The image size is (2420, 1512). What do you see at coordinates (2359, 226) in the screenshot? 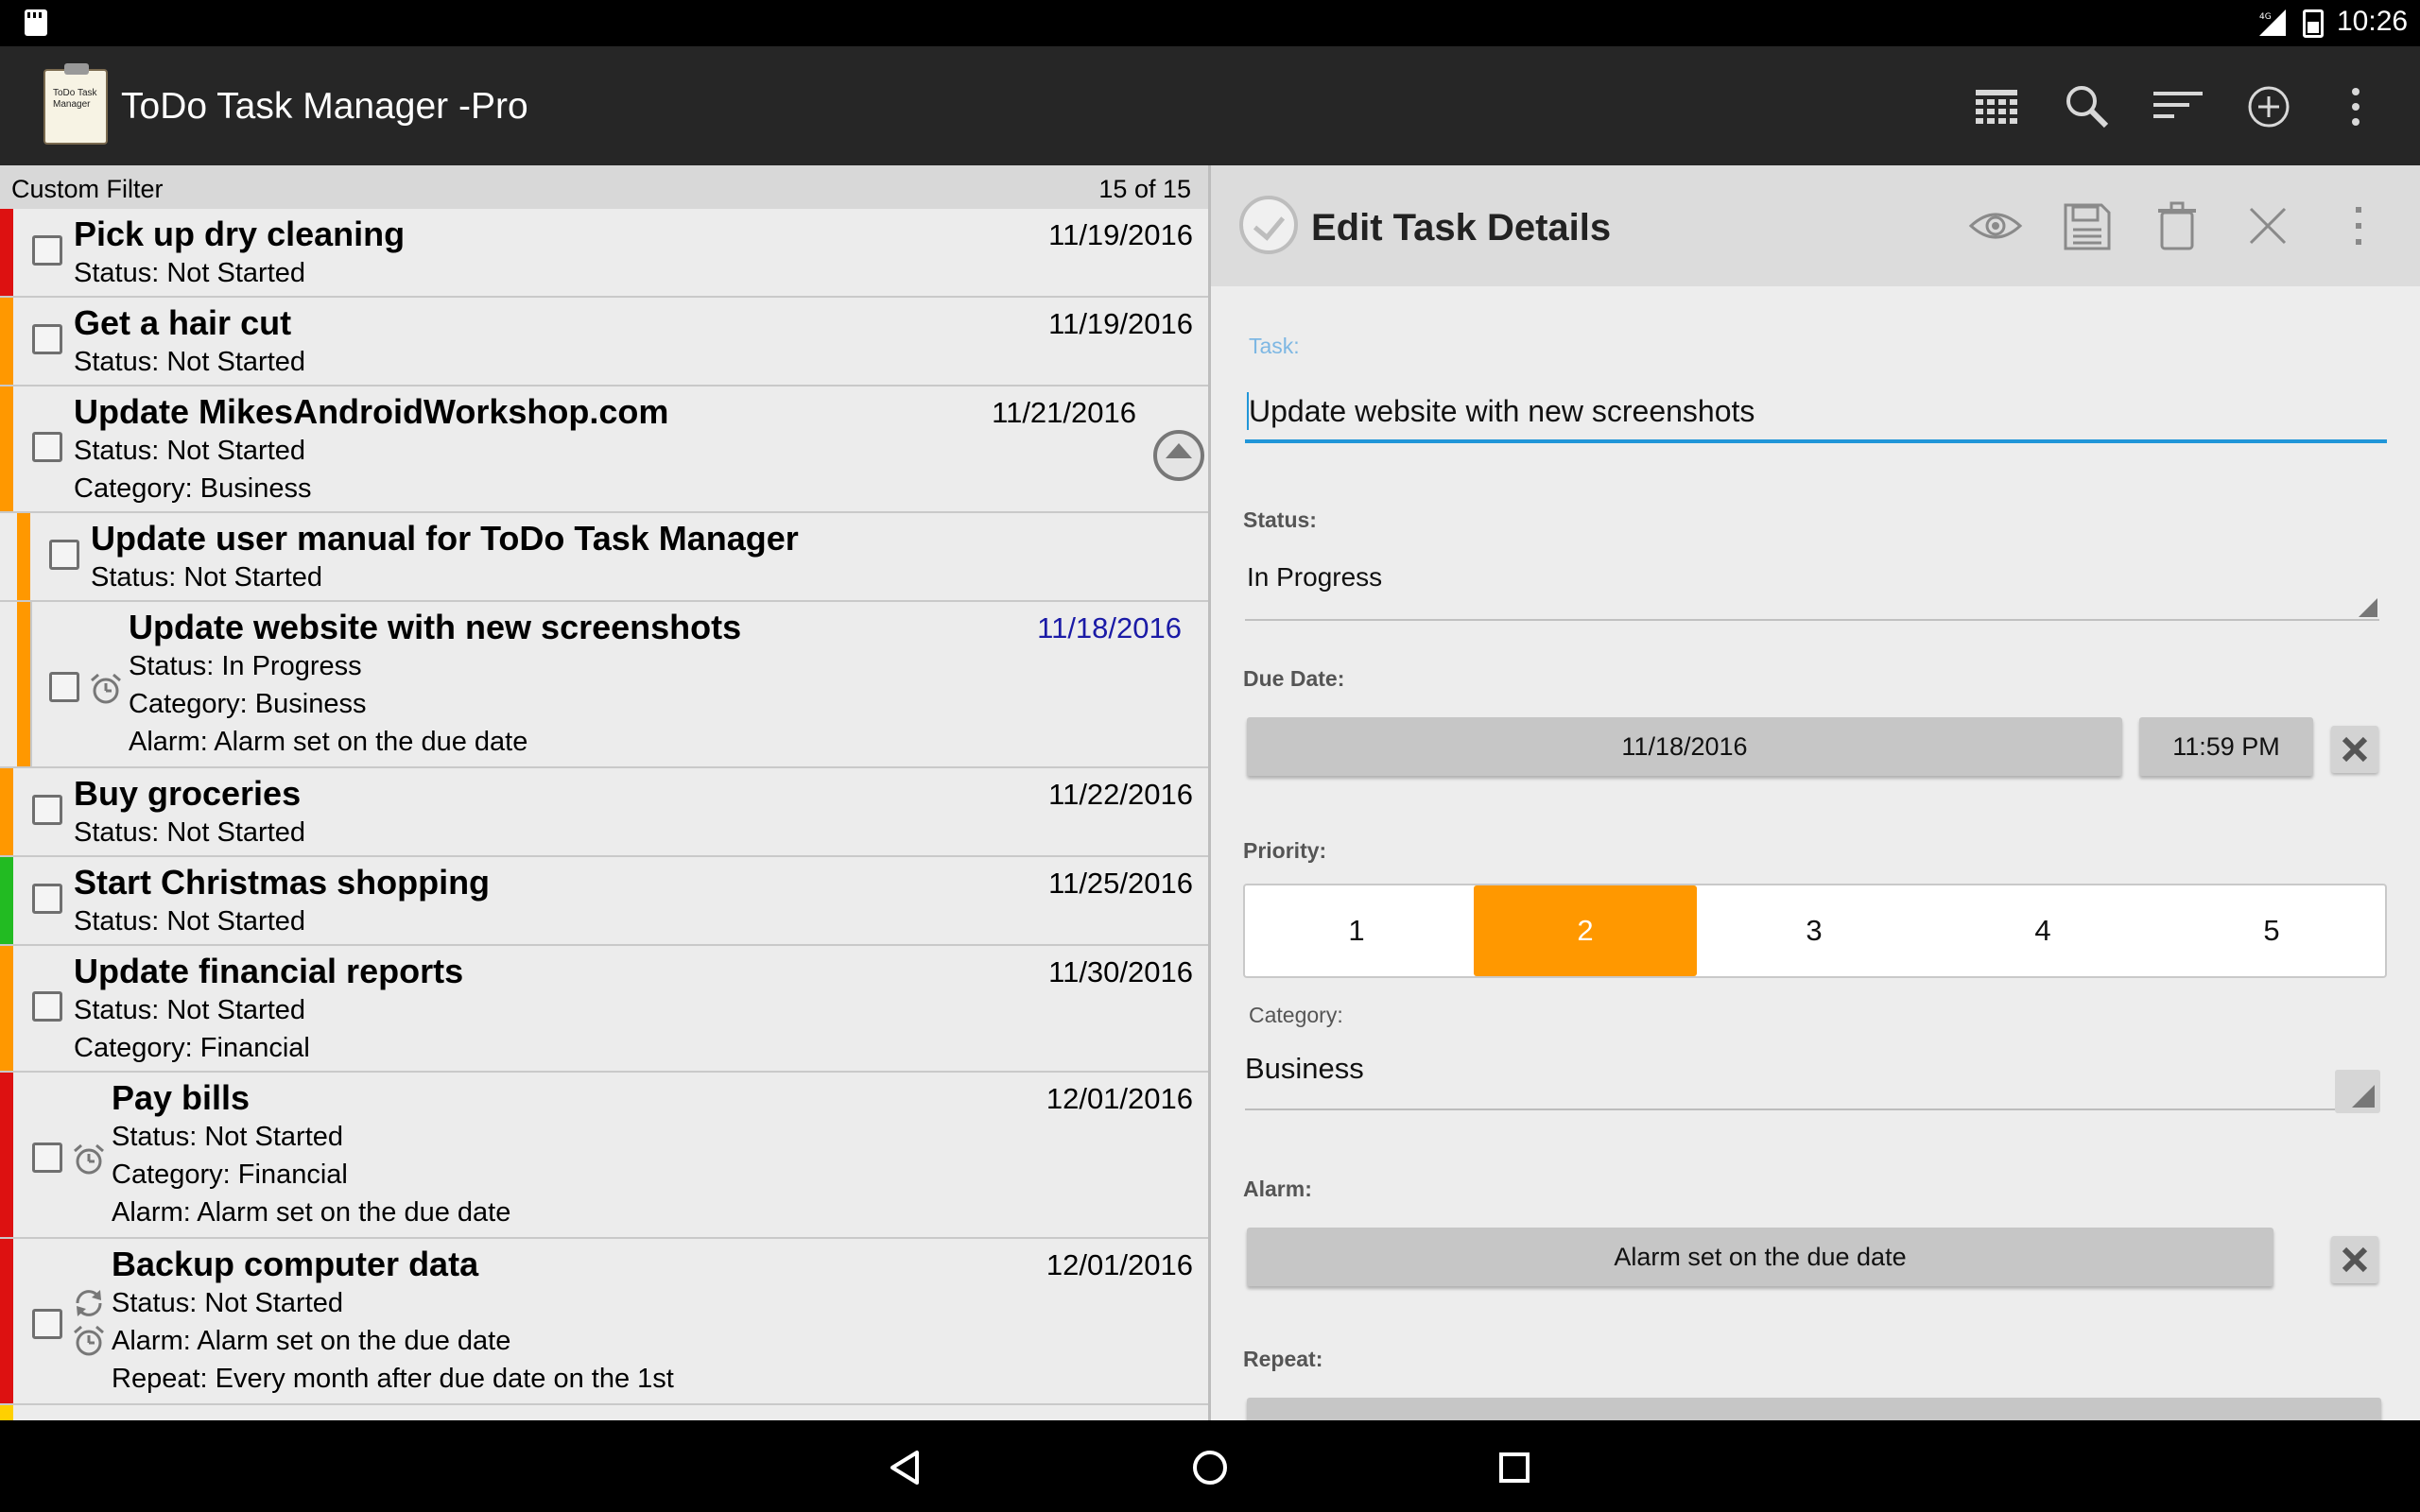
I see `detail-overflow-menu-icon` at bounding box center [2359, 226].